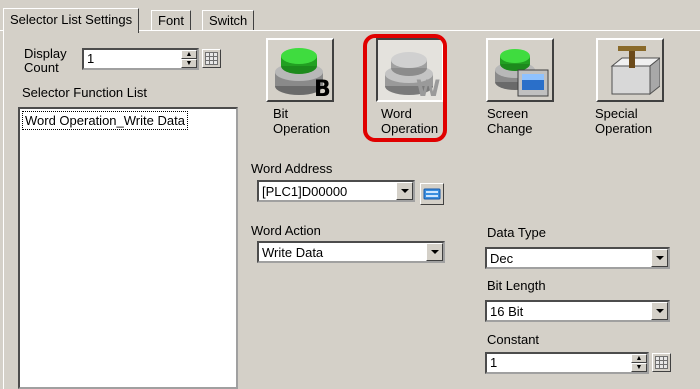 This screenshot has height=389, width=700. I want to click on display-count-keypad-button, so click(211, 58).